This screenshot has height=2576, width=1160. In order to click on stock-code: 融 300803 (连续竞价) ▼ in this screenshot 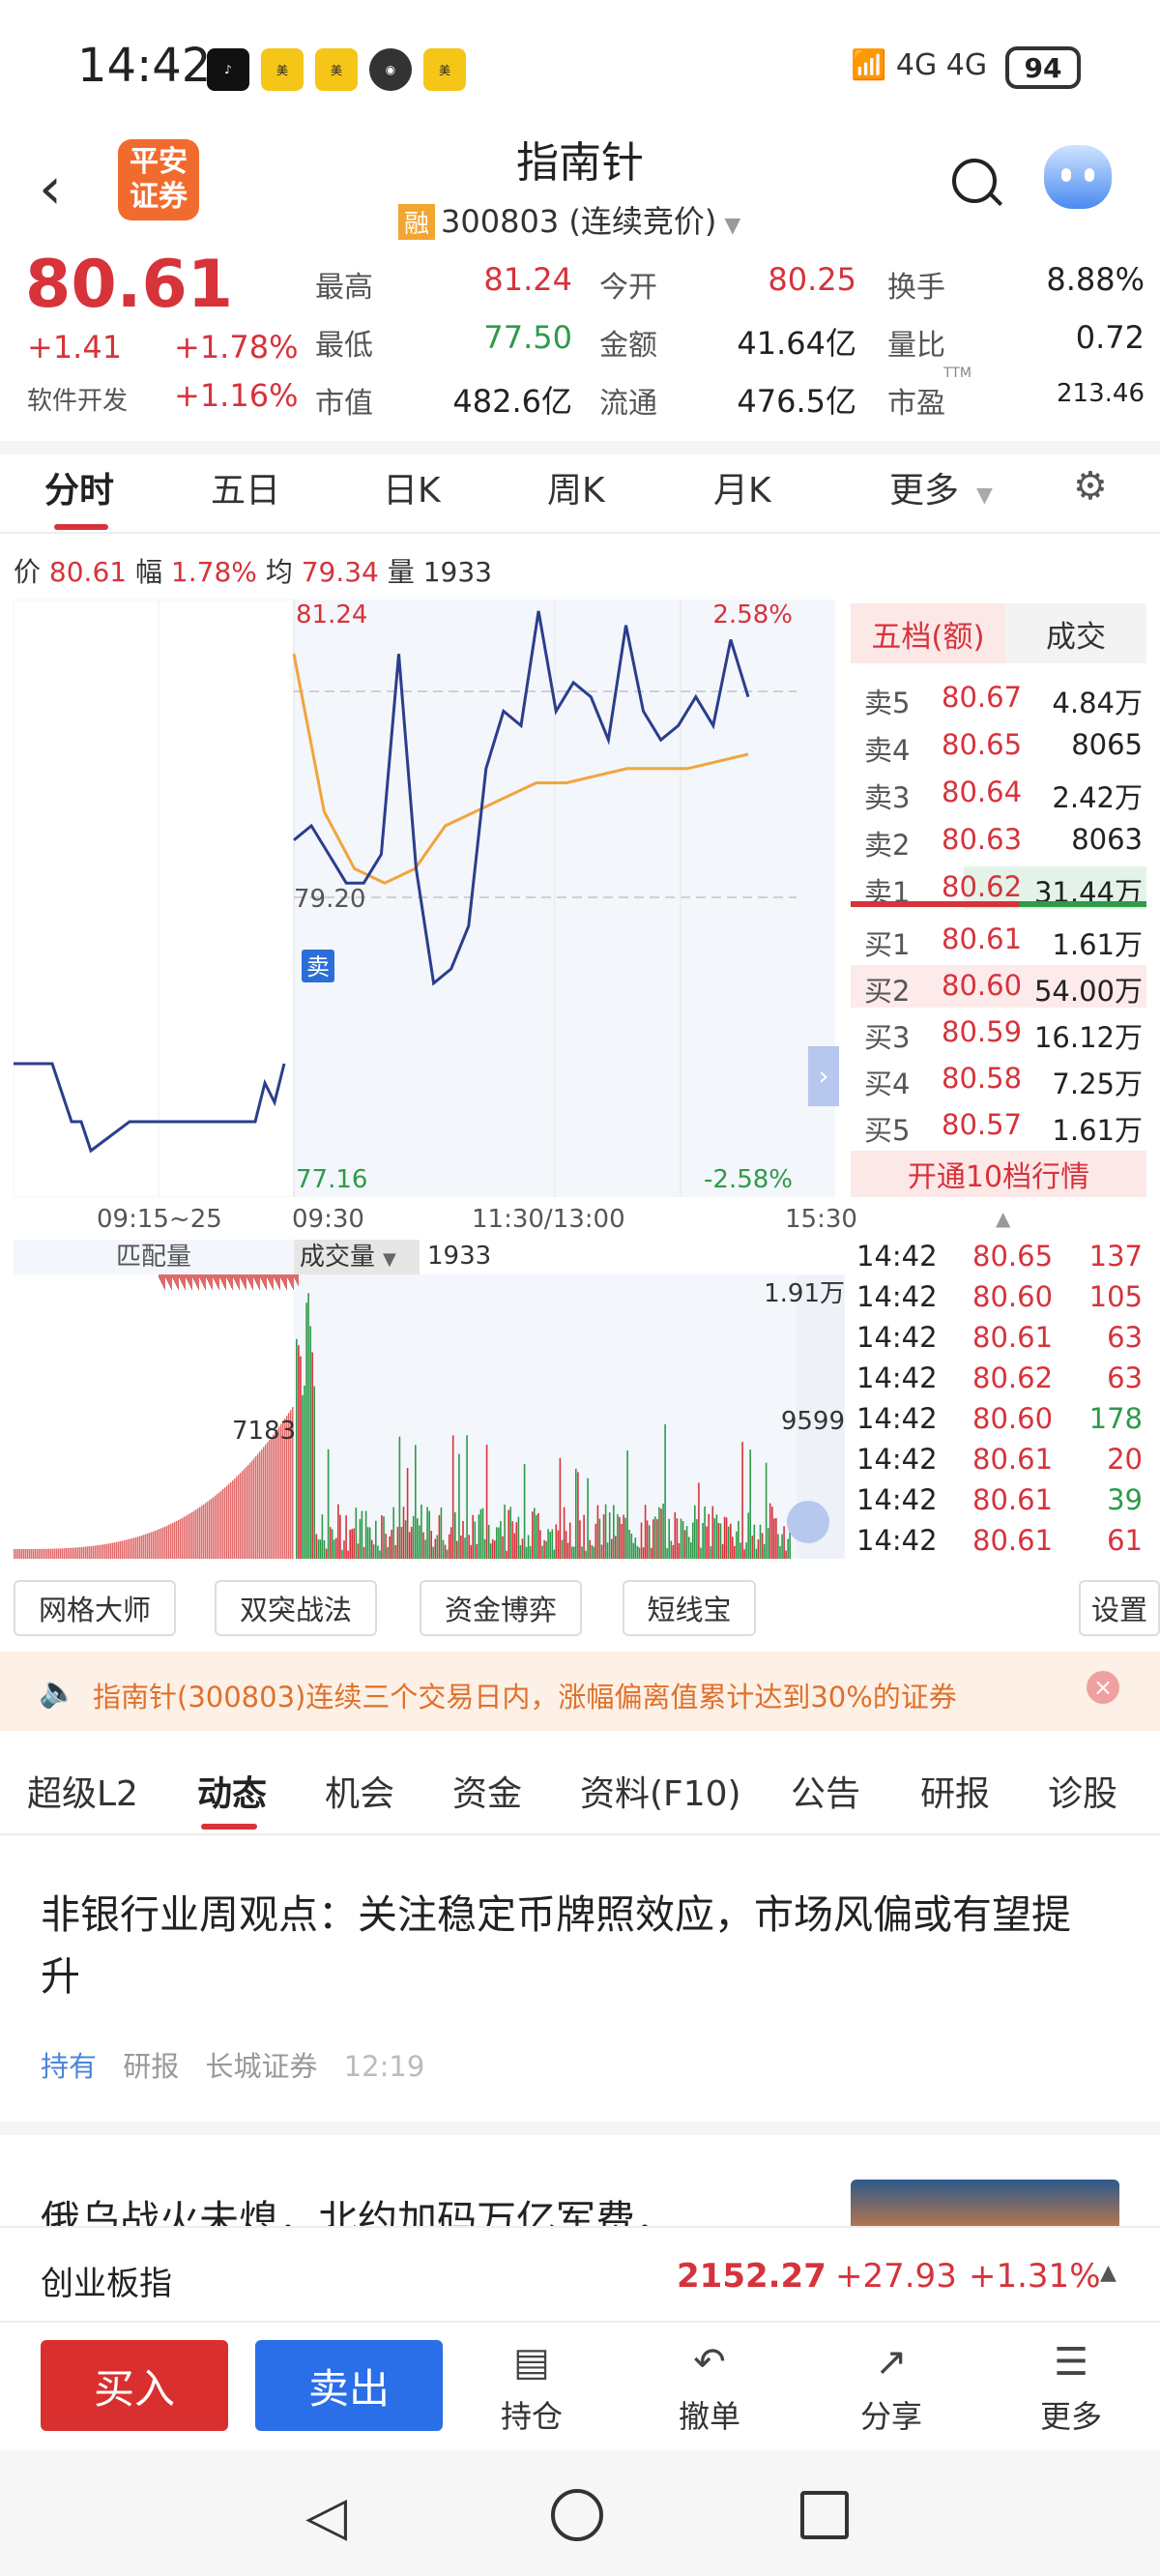, I will do `click(569, 219)`.